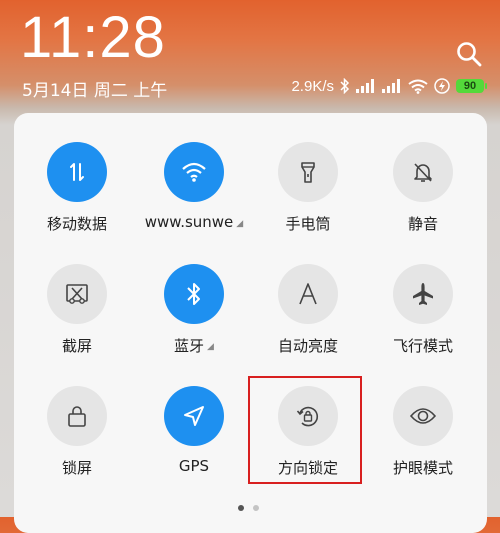  I want to click on tile-label: www.sunwe ◢, so click(194, 222).